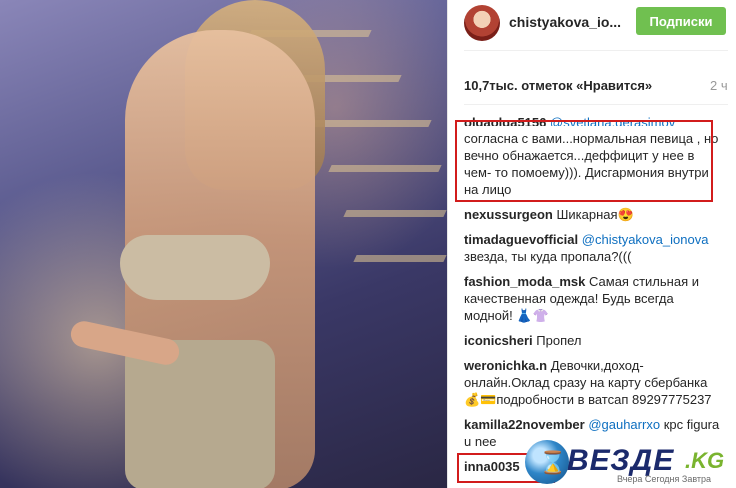  What do you see at coordinates (584, 161) in the screenshot?
I see `highlight-box-comment` at bounding box center [584, 161].